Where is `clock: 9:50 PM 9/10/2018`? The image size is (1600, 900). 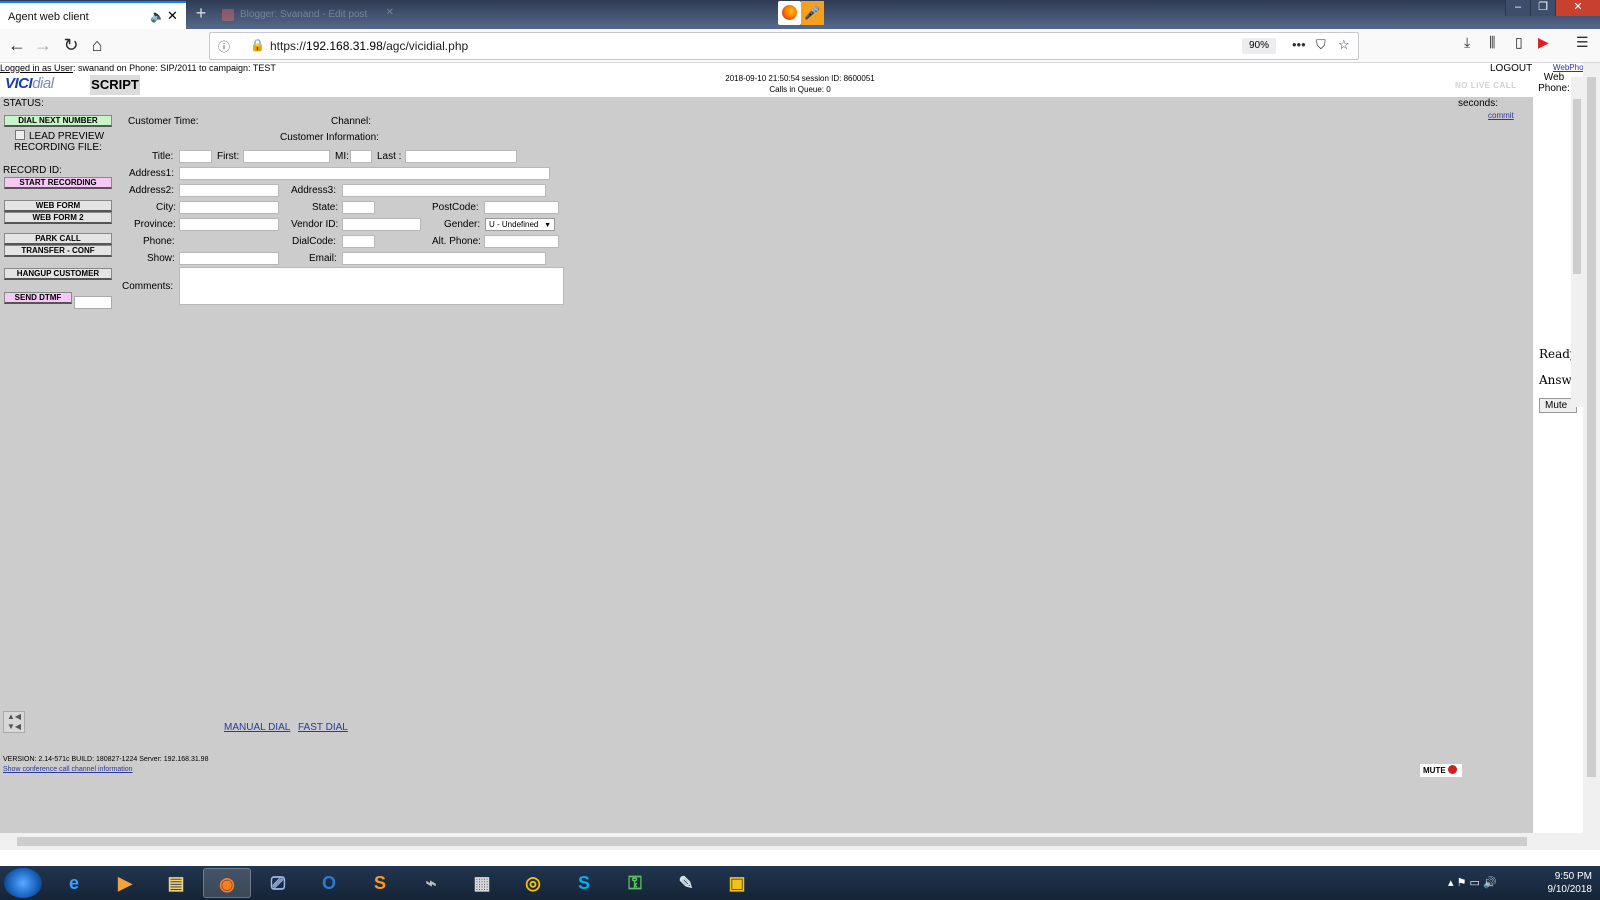 clock: 9:50 PM 9/10/2018 is located at coordinates (1570, 883).